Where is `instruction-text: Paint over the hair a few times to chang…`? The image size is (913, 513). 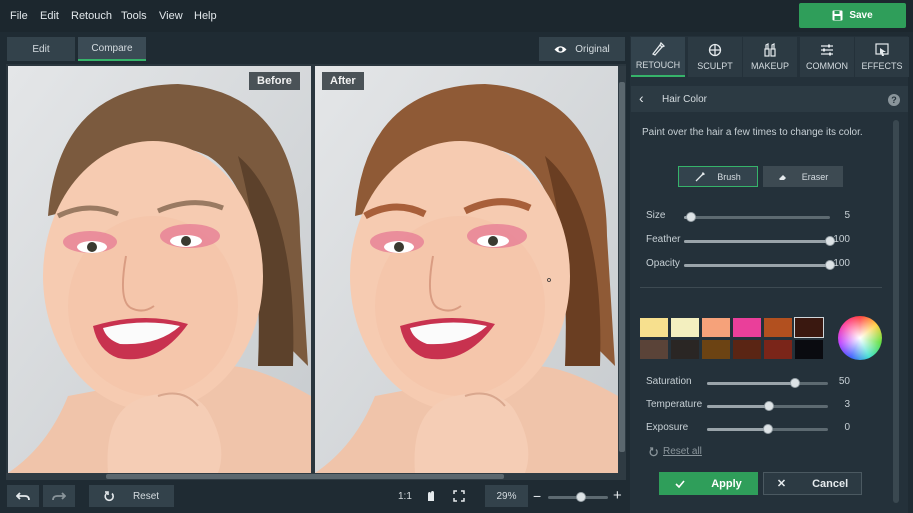
instruction-text: Paint over the hair a few times to chang… is located at coordinates (752, 132).